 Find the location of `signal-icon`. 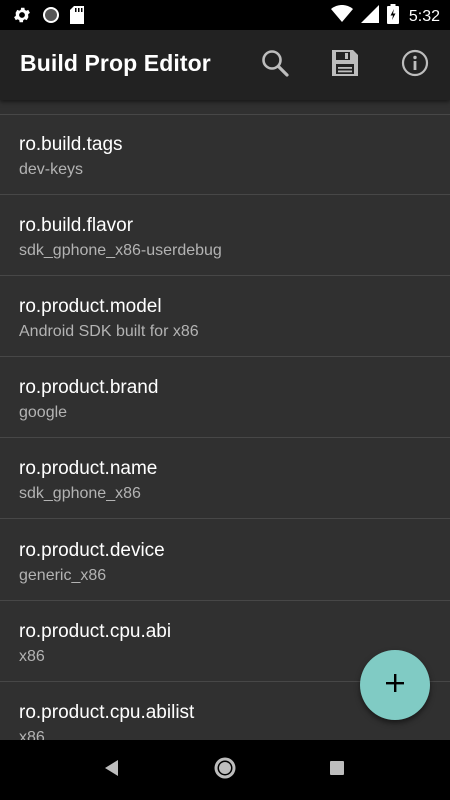

signal-icon is located at coordinates (369, 16).